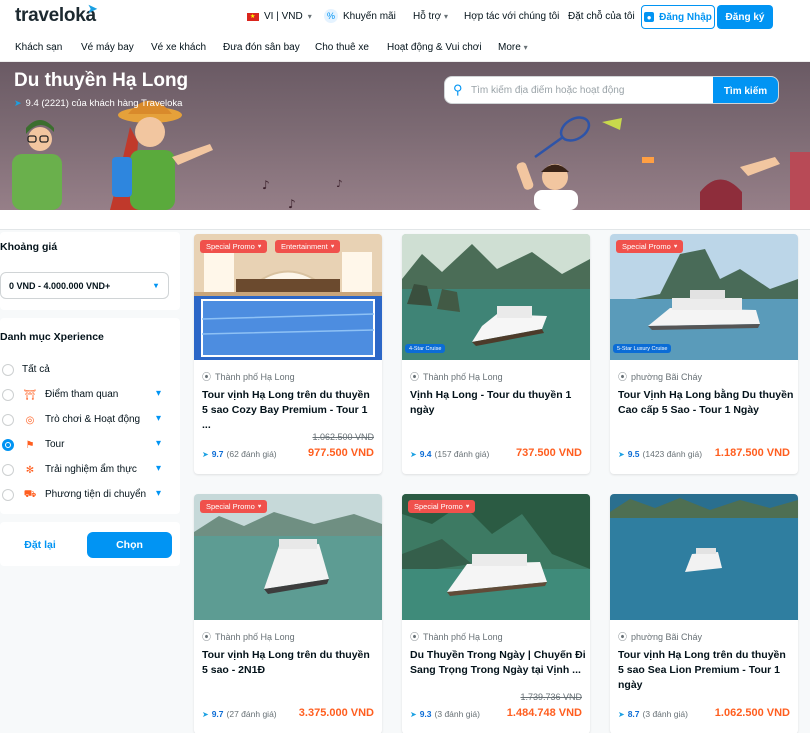  Describe the element at coordinates (239, 454) in the screenshot. I see `card-rating: ➤ 9.7 (62 đánh giá)` at that location.